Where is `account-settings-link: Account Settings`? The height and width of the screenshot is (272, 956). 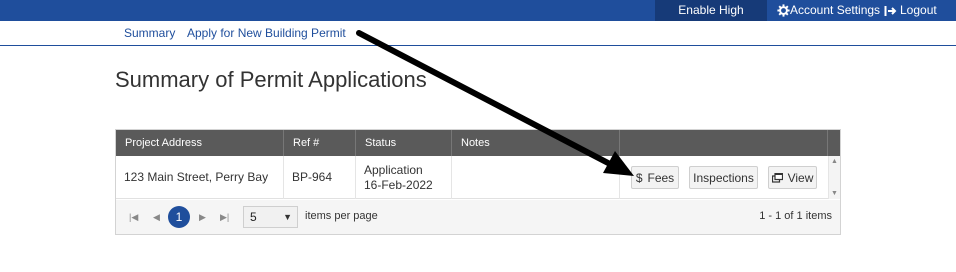
account-settings-link: Account Settings is located at coordinates (828, 10).